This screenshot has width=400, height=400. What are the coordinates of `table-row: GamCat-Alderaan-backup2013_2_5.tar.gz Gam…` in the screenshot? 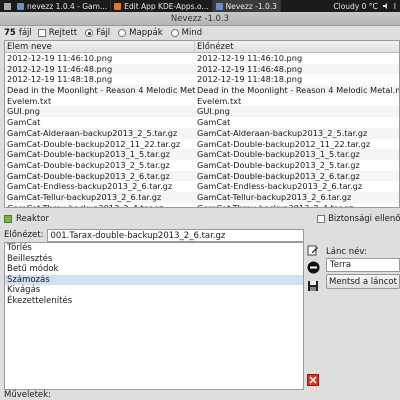 It's located at (202, 133).